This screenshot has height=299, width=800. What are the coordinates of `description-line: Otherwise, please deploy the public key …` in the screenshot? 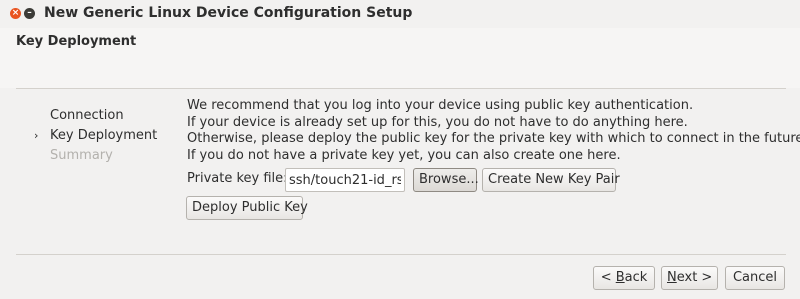 It's located at (493, 138).